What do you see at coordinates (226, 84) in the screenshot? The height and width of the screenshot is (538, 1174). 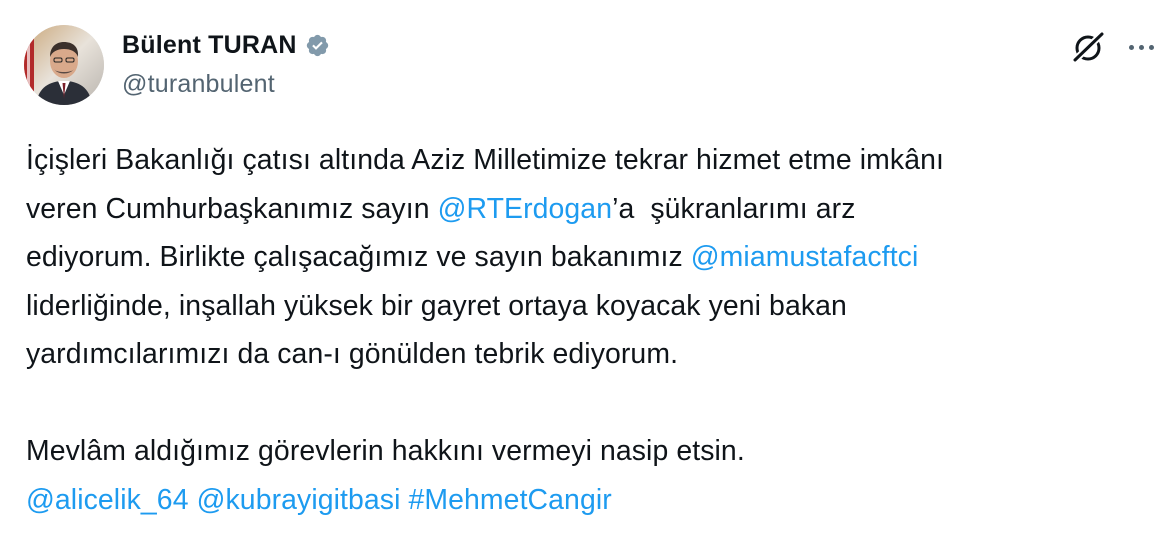 I see `author-handle: @turanbulent` at bounding box center [226, 84].